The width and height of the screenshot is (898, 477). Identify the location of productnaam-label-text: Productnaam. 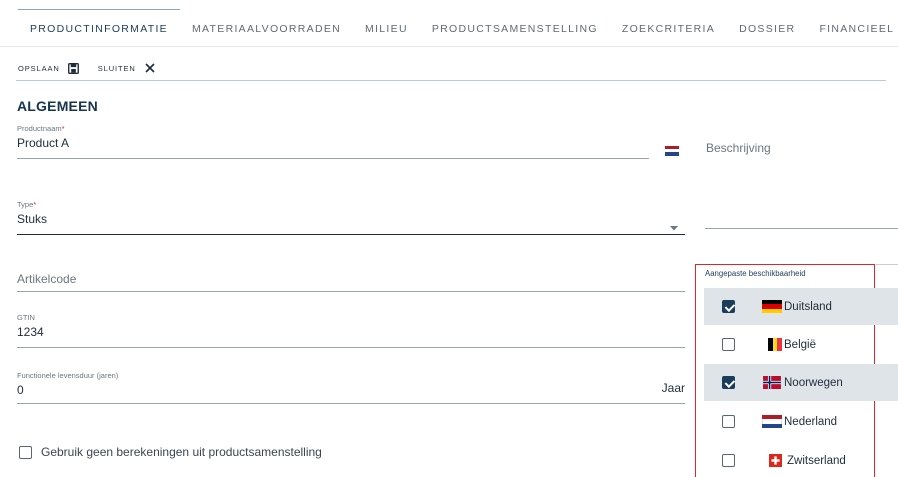
(39, 128).